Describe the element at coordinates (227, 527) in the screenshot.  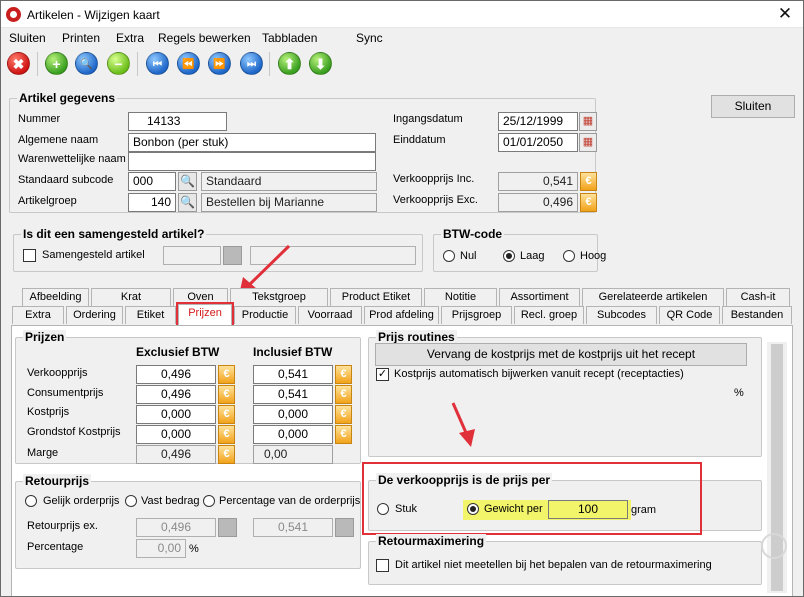
I see `retourprijs-ex-button` at that location.